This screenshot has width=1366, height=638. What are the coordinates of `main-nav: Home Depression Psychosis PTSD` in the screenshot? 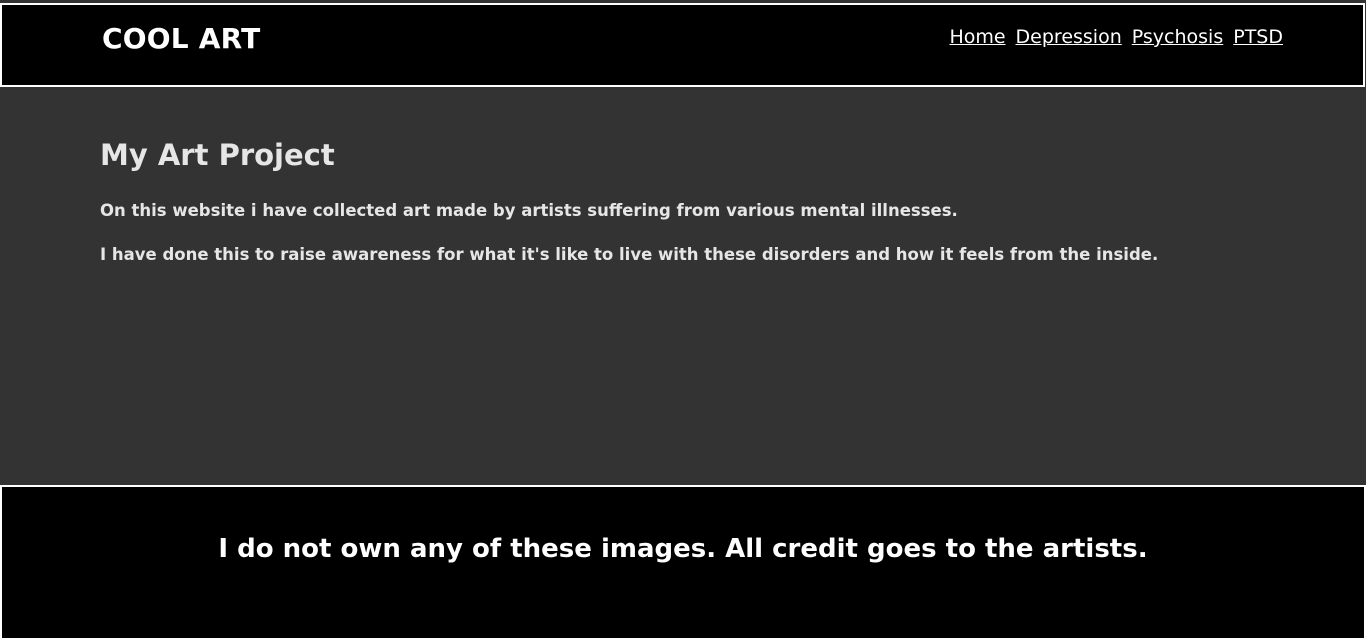 It's located at (1116, 37).